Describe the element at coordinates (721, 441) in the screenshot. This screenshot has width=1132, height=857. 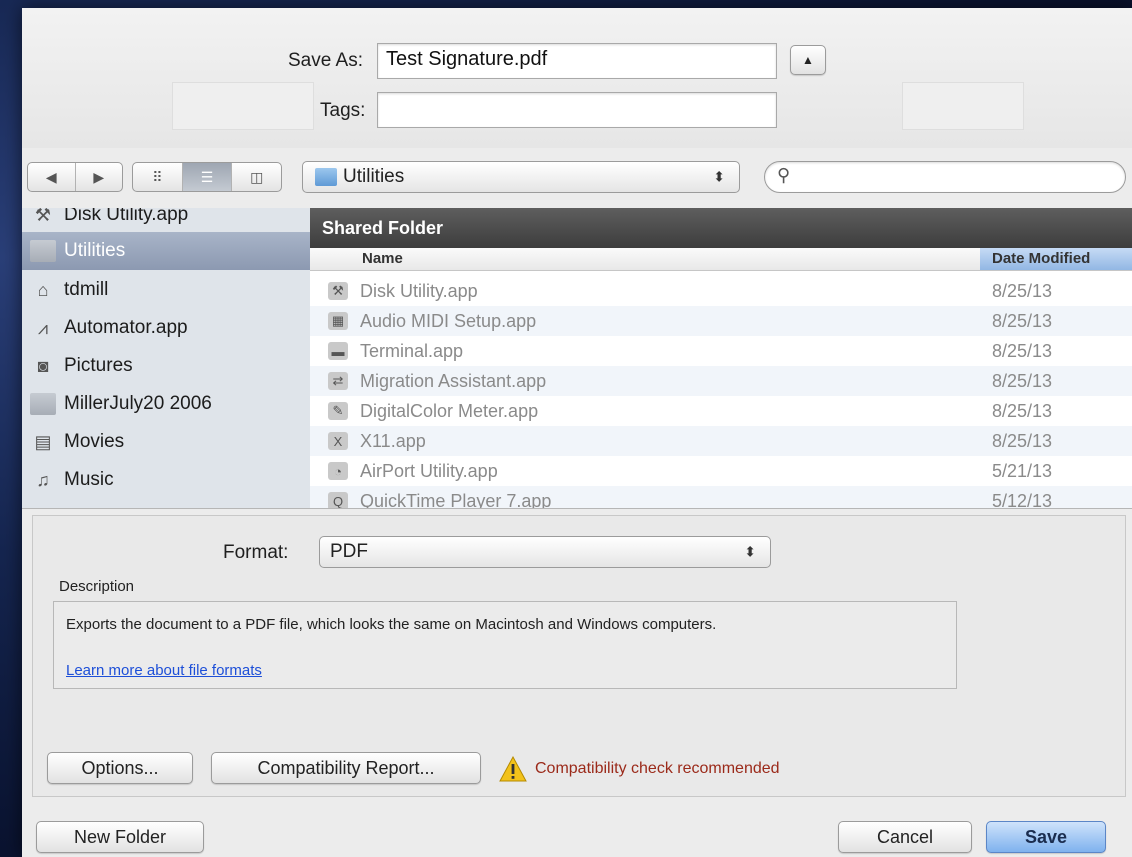
I see `list-item: X X11.app 8/25/13` at that location.